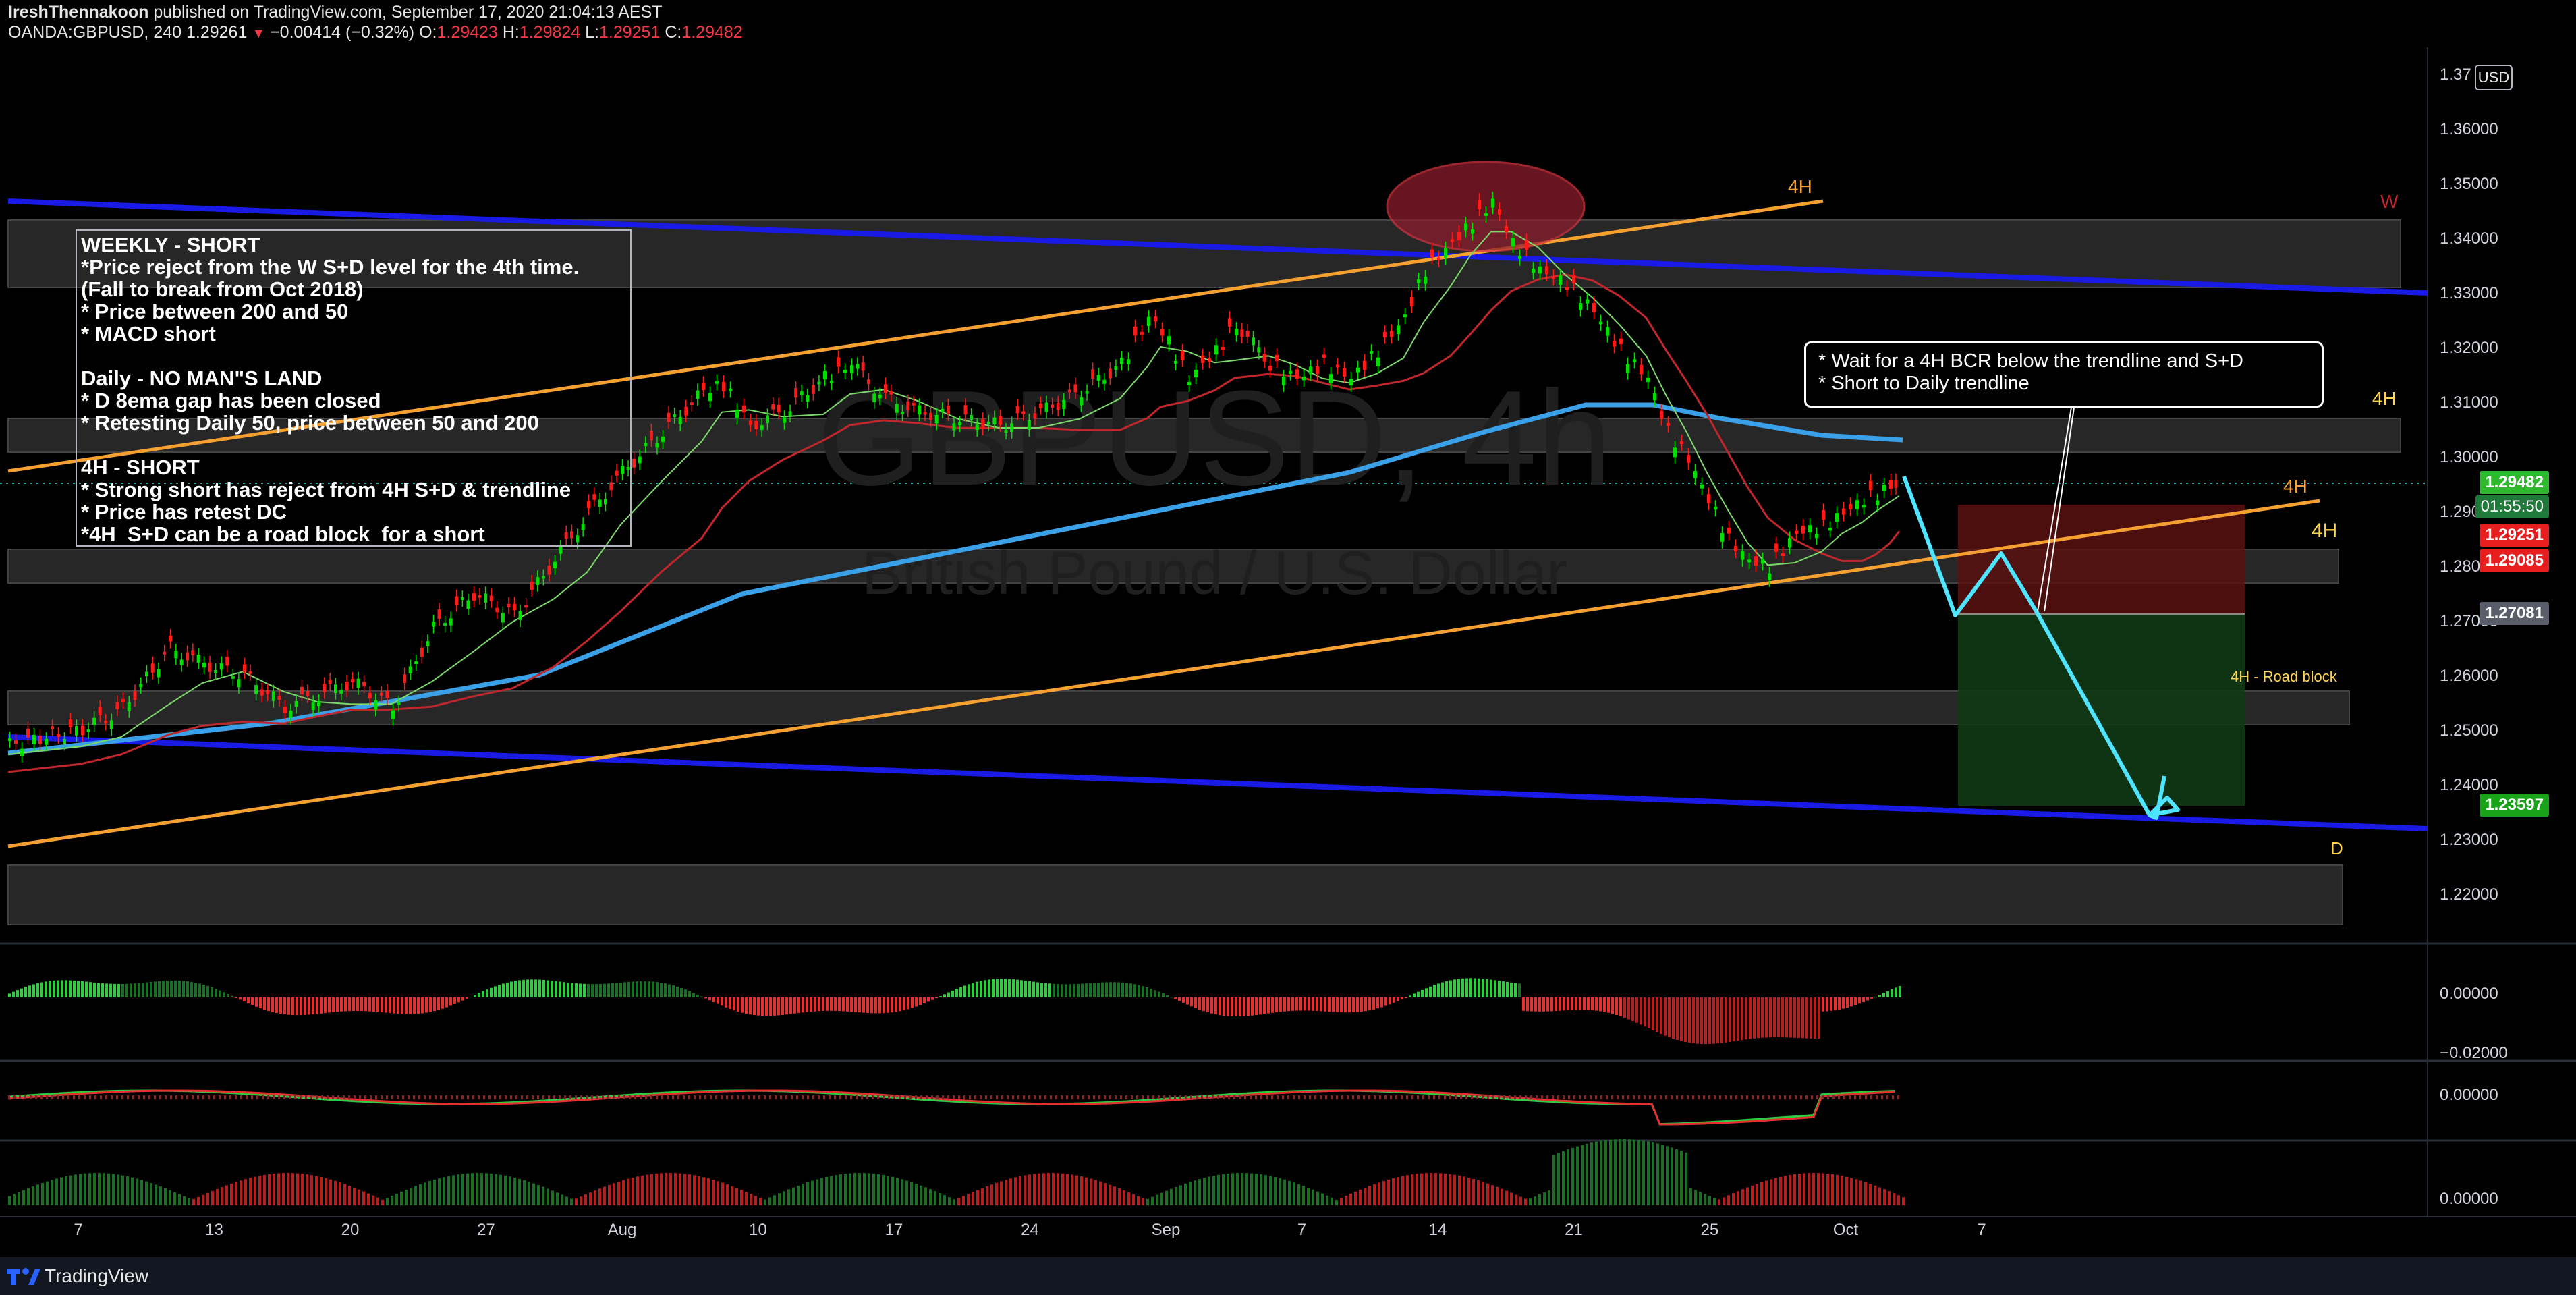  What do you see at coordinates (2336, 848) in the screenshot?
I see `tag-daily: D` at bounding box center [2336, 848].